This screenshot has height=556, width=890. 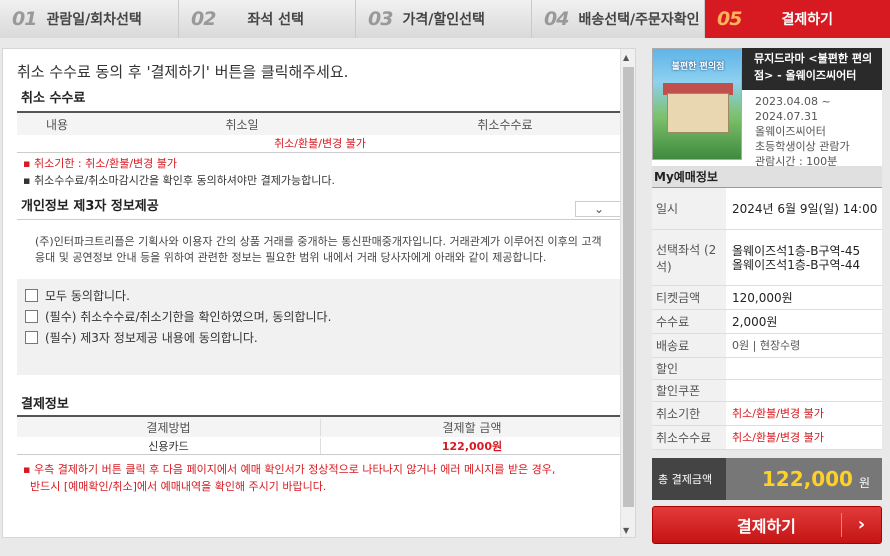 What do you see at coordinates (689, 257) in the screenshot?
I see `row-label: 선택좌석 (2석)` at bounding box center [689, 257].